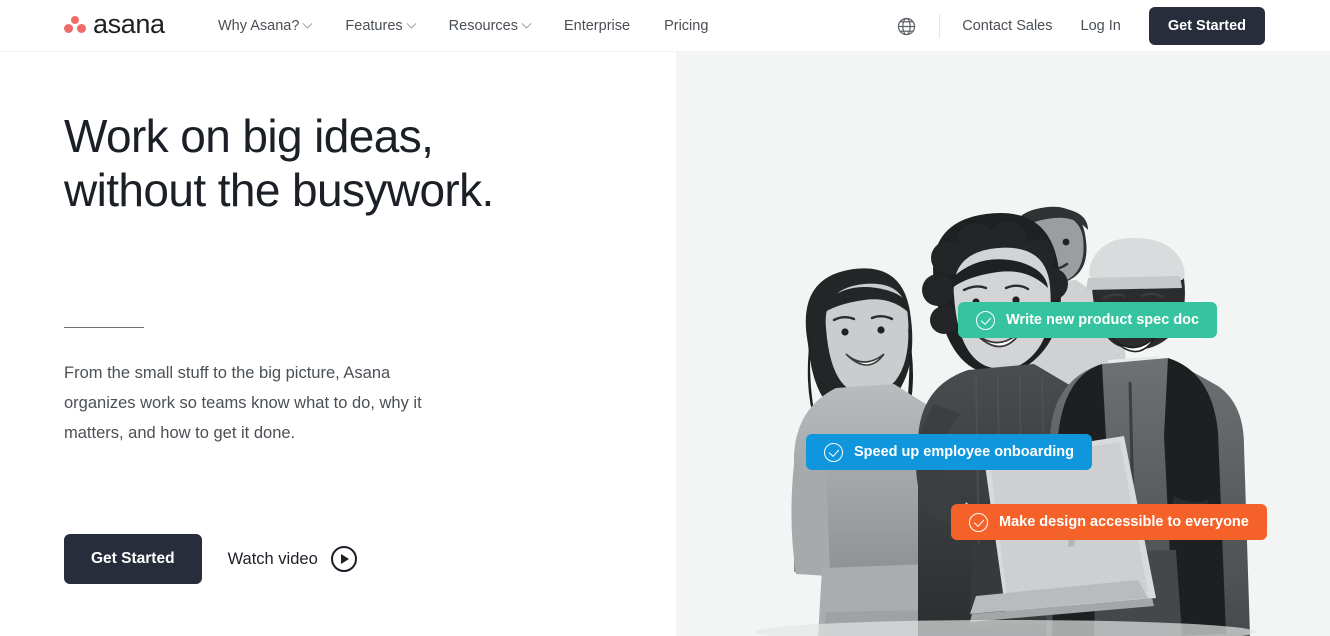 This screenshot has width=1330, height=636. I want to click on task-pill-write-new-product-spec-doc: Write new product spec doc, so click(1088, 320).